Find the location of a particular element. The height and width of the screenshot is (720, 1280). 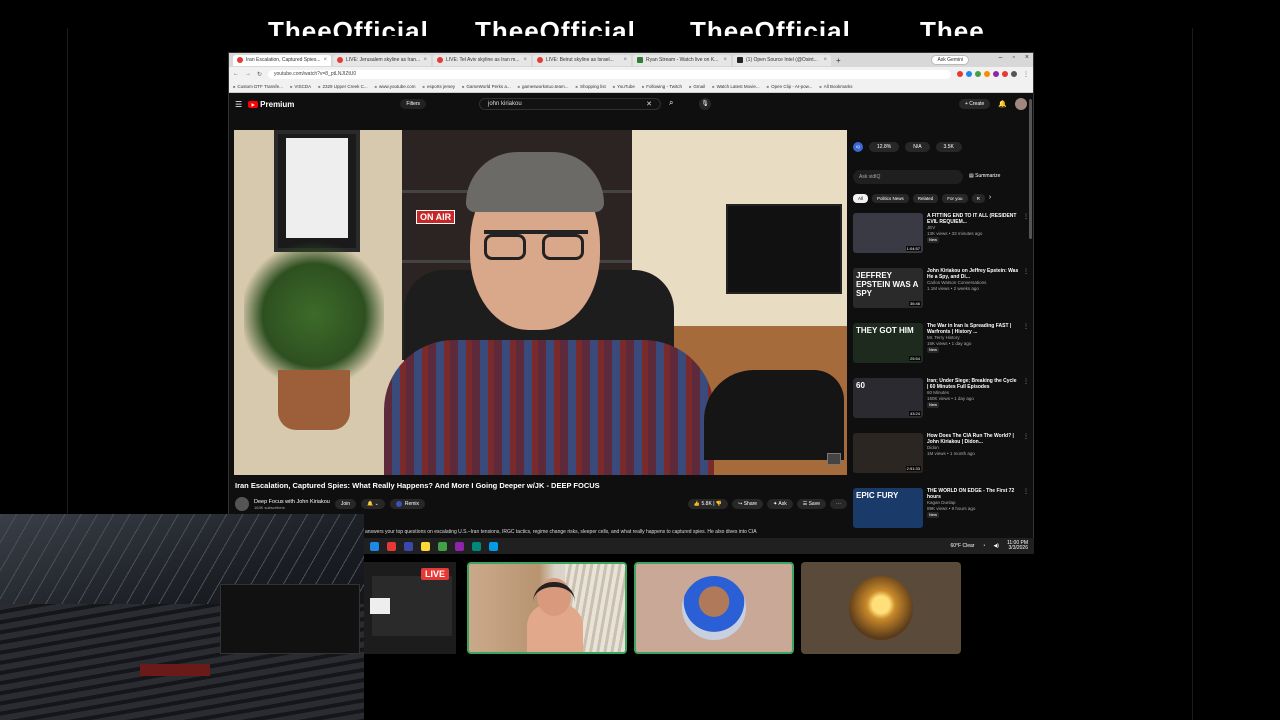

ask-vidiq-input: Ask vidIQ is located at coordinates (908, 177).